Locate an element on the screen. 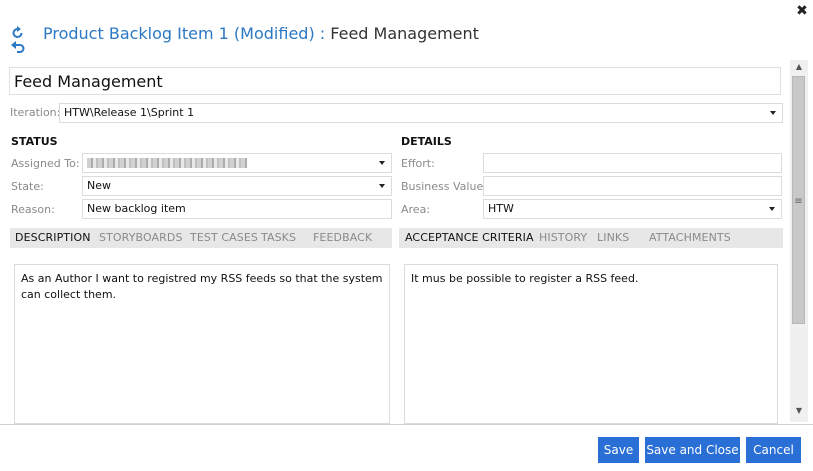  title-input: Feed Management is located at coordinates (395, 81).